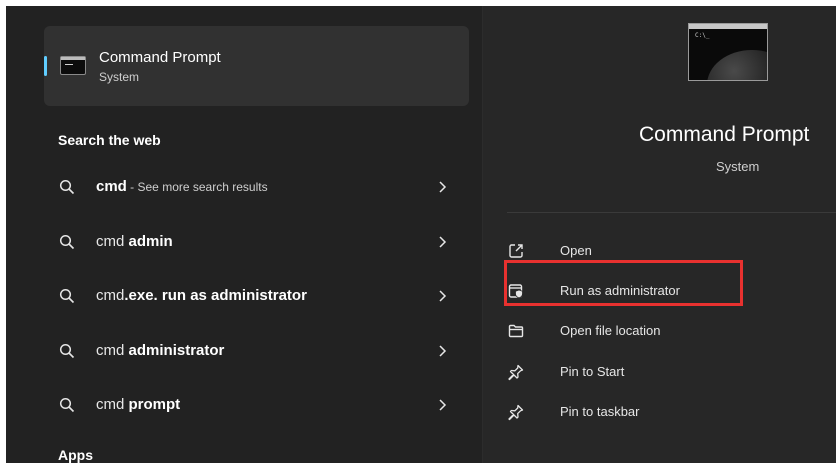 This screenshot has width=836, height=463. Describe the element at coordinates (138, 404) in the screenshot. I see `web-result-label: cmd prompt` at that location.